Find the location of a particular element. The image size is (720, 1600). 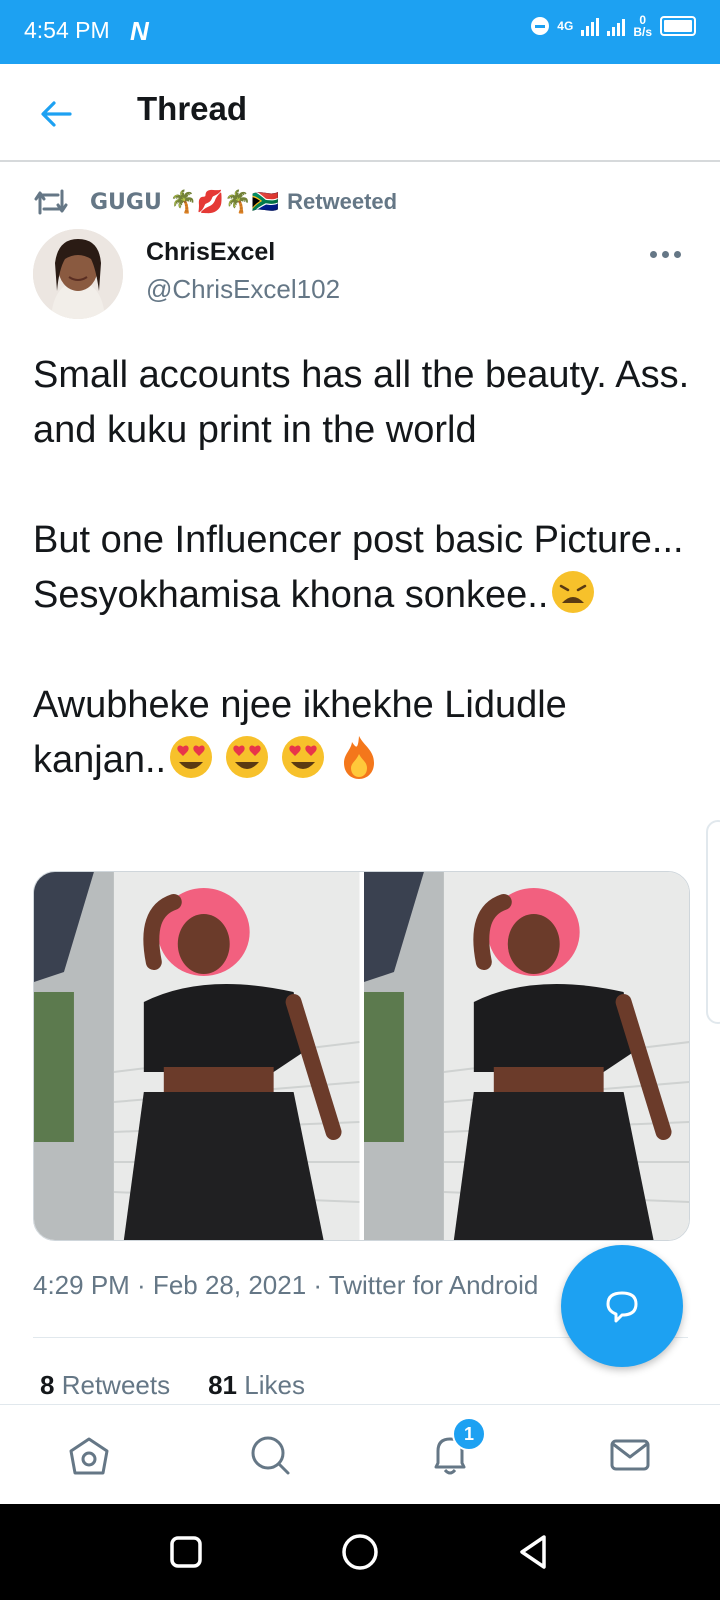

bottom-navigation: 1 is located at coordinates (360, 1454).